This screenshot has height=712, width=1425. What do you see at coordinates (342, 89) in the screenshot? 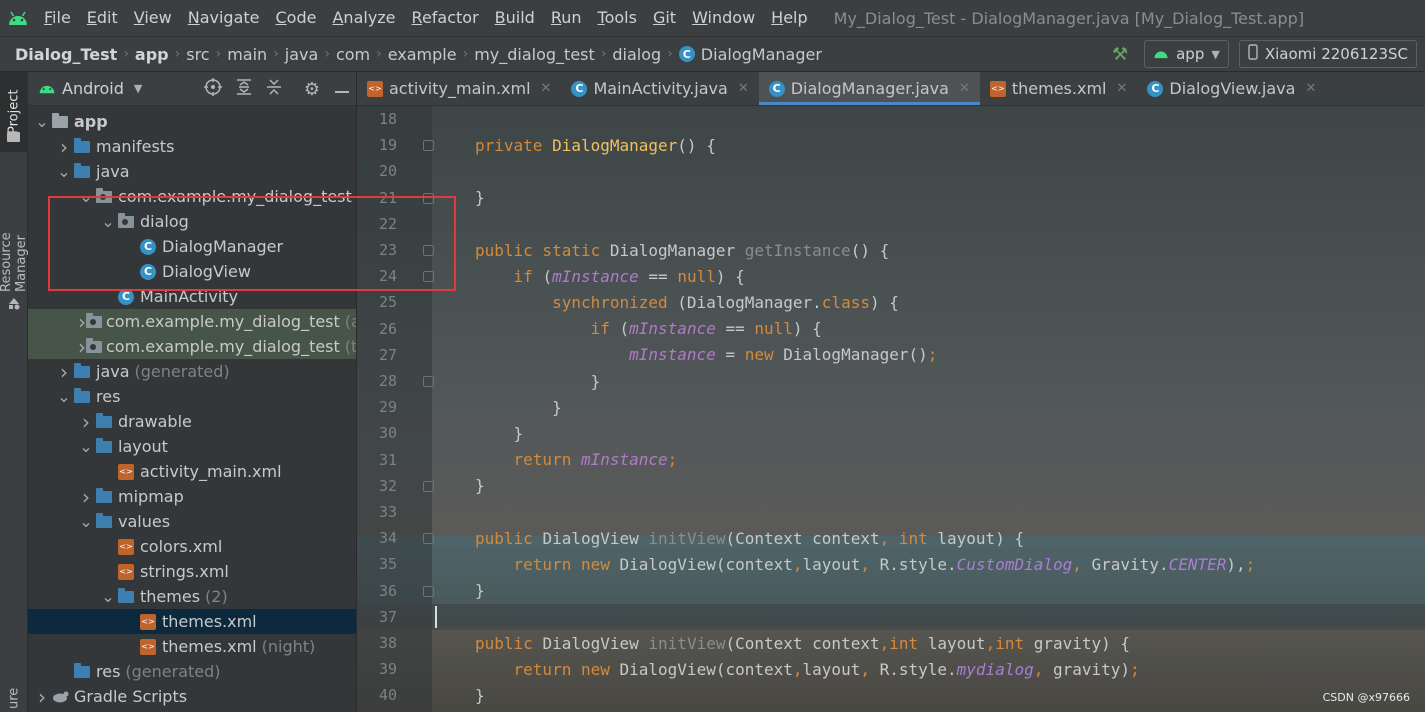
I see `minimize-icon` at bounding box center [342, 89].